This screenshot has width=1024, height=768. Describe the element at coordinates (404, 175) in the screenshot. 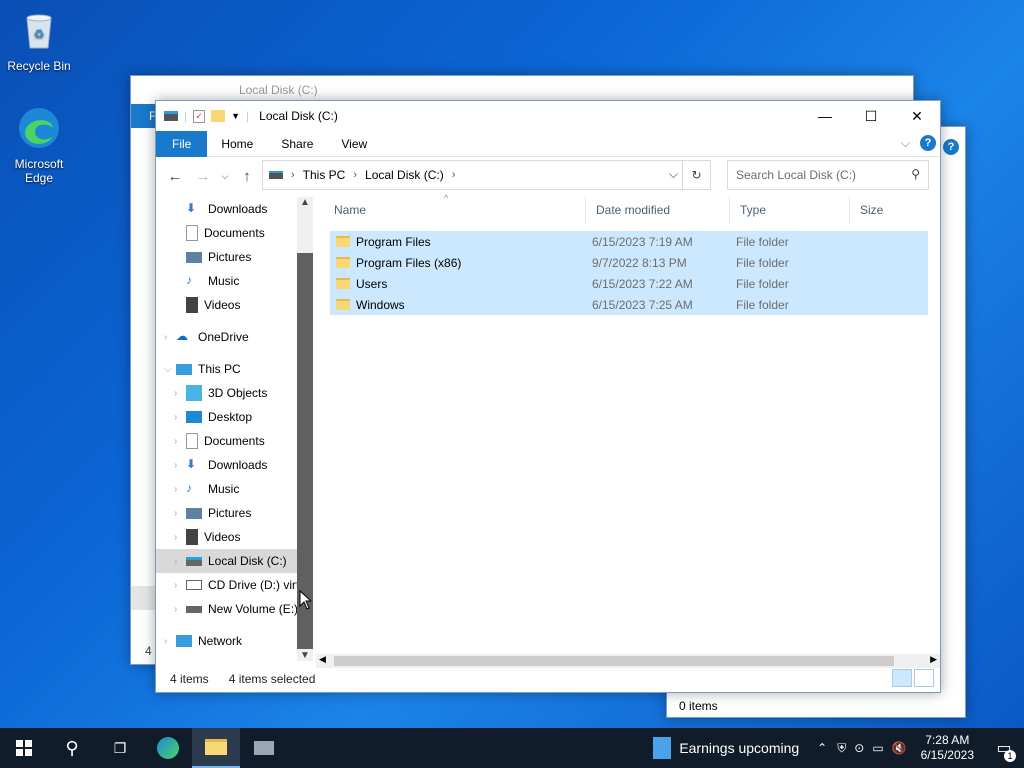

I see `breadcrumb-local-disk: Local Disk (C:)` at that location.